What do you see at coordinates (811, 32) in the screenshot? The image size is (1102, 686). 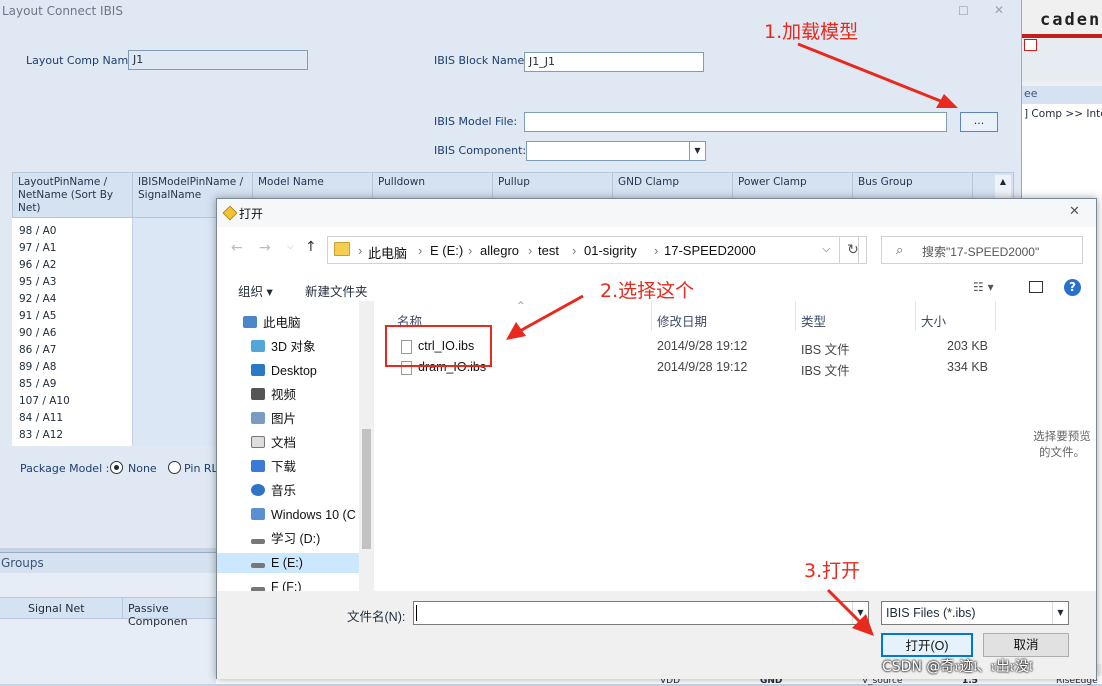 I see `annotation-step1: 1.加载模型` at bounding box center [811, 32].